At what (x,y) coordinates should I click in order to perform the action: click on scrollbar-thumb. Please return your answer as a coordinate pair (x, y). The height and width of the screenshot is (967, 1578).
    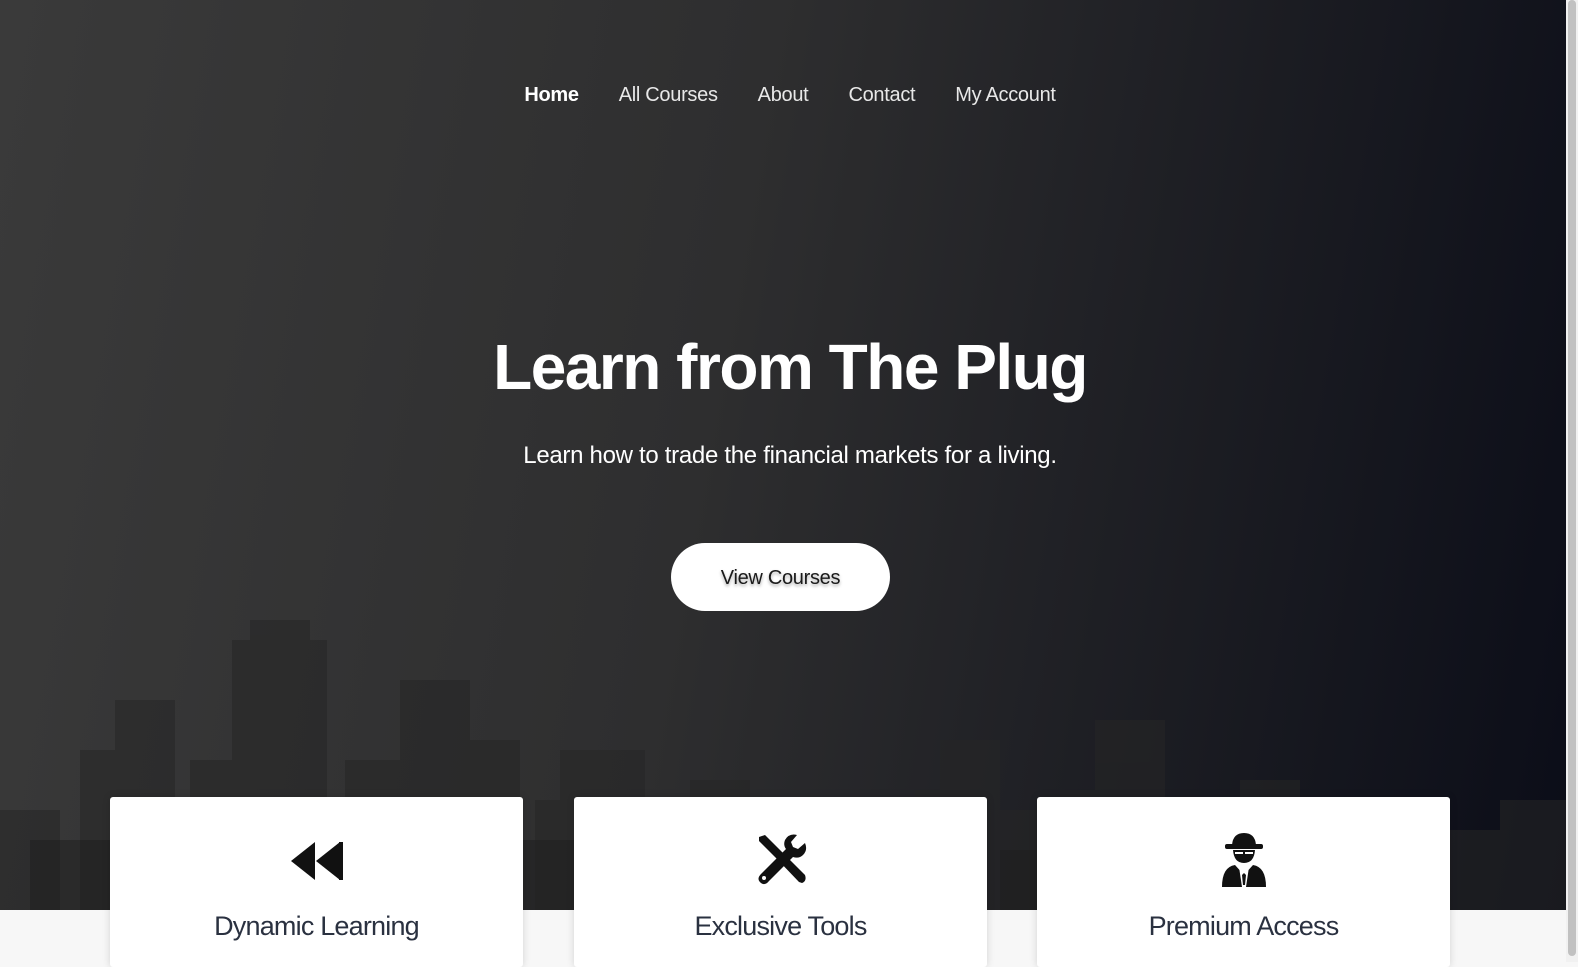
    Looking at the image, I should click on (1572, 478).